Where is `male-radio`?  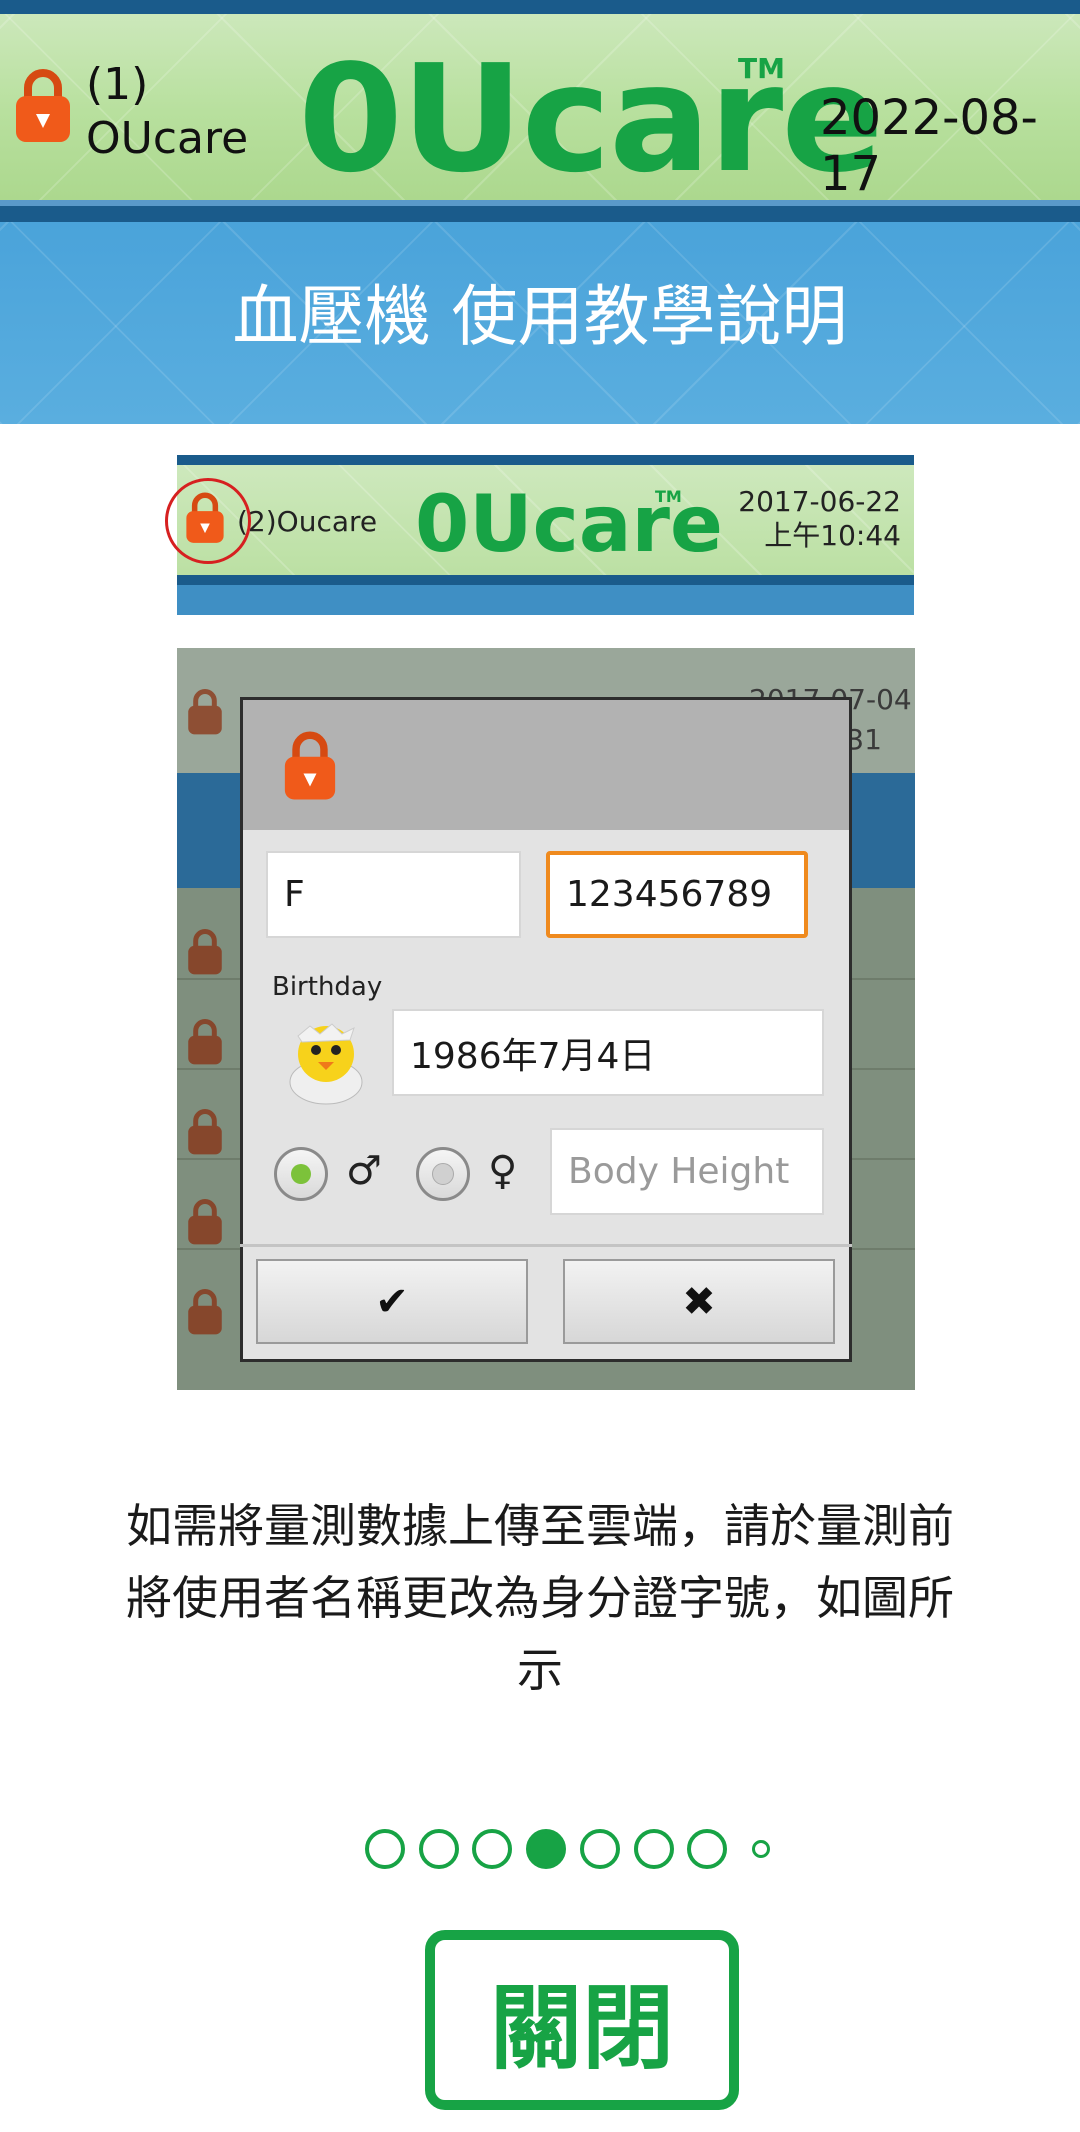
male-radio is located at coordinates (301, 1174).